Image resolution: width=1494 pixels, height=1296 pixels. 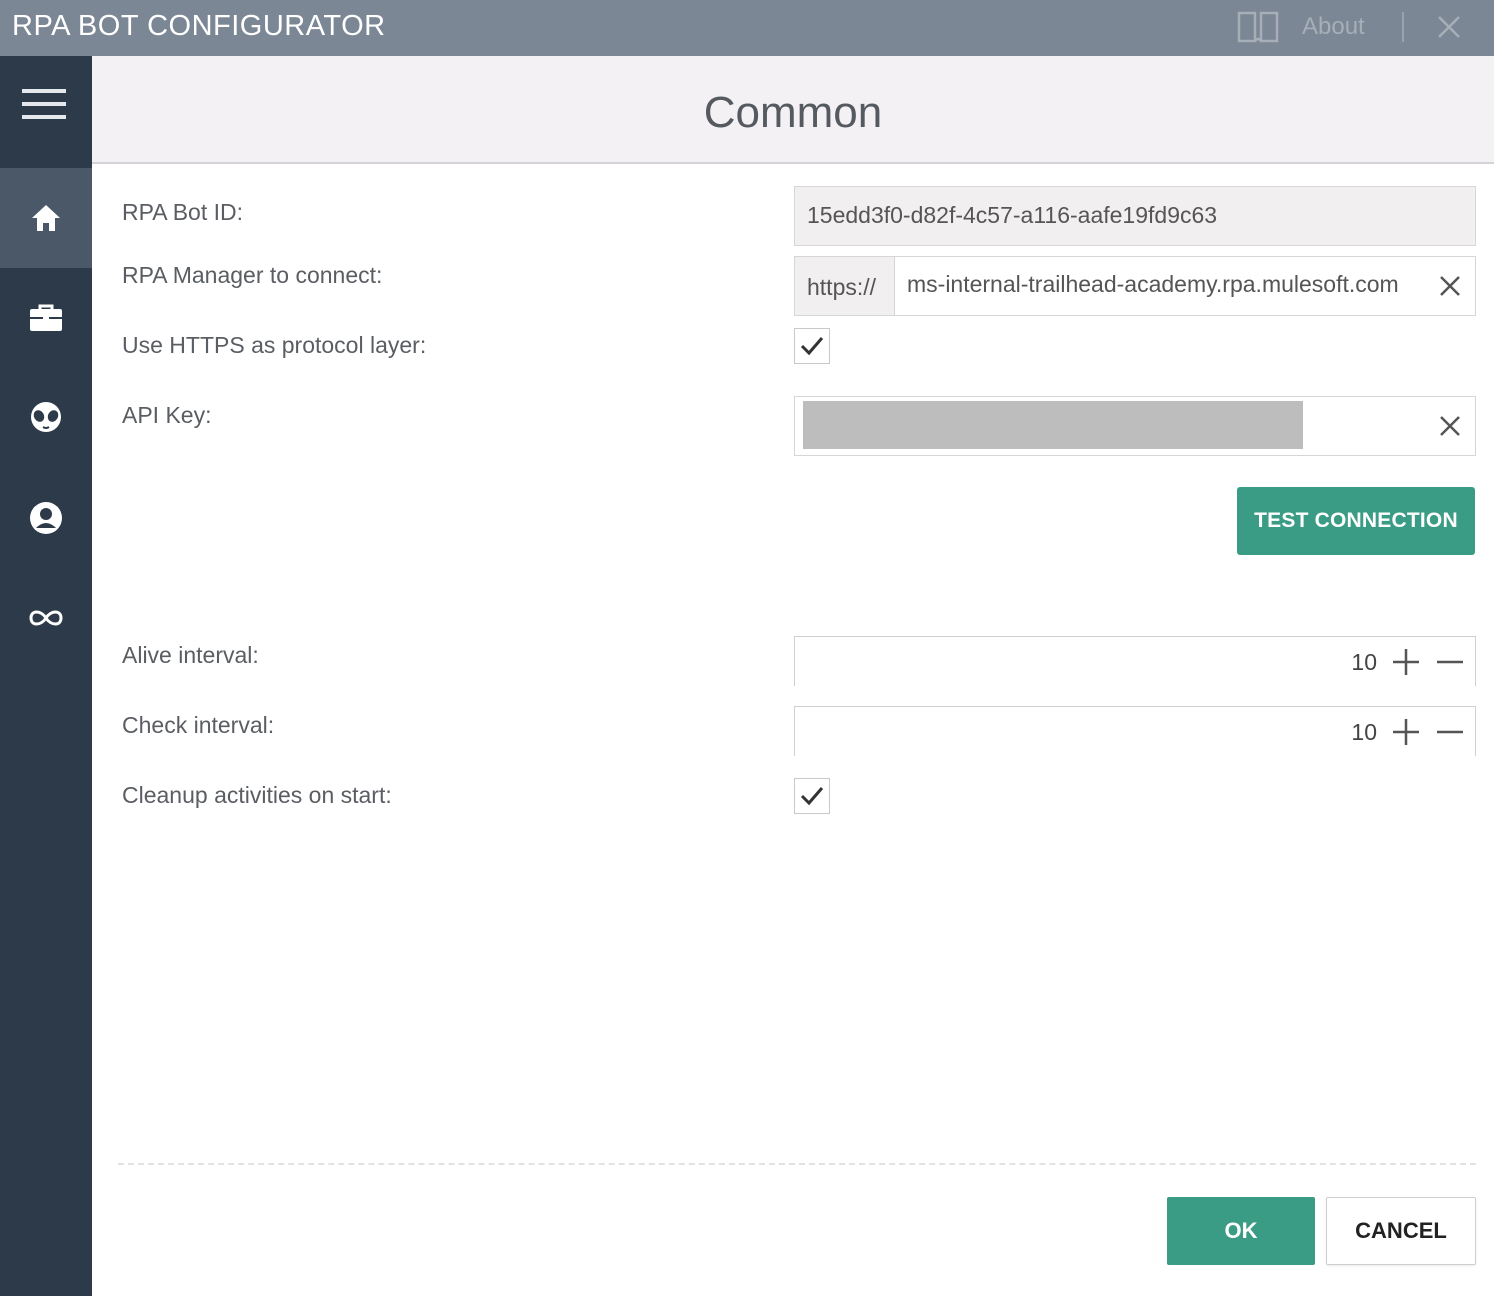 What do you see at coordinates (167, 415) in the screenshot?
I see `api-key-label: API Key:` at bounding box center [167, 415].